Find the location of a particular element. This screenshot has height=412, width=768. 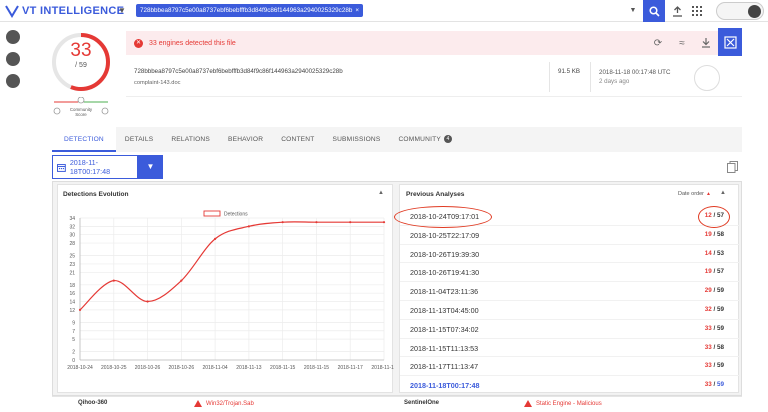

graph-button is located at coordinates (730, 42).